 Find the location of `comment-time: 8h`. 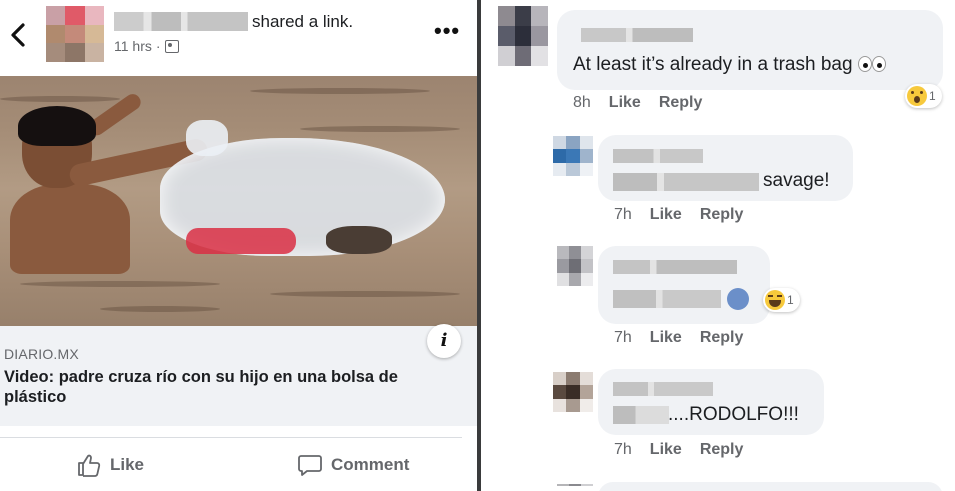

comment-time: 8h is located at coordinates (582, 103).